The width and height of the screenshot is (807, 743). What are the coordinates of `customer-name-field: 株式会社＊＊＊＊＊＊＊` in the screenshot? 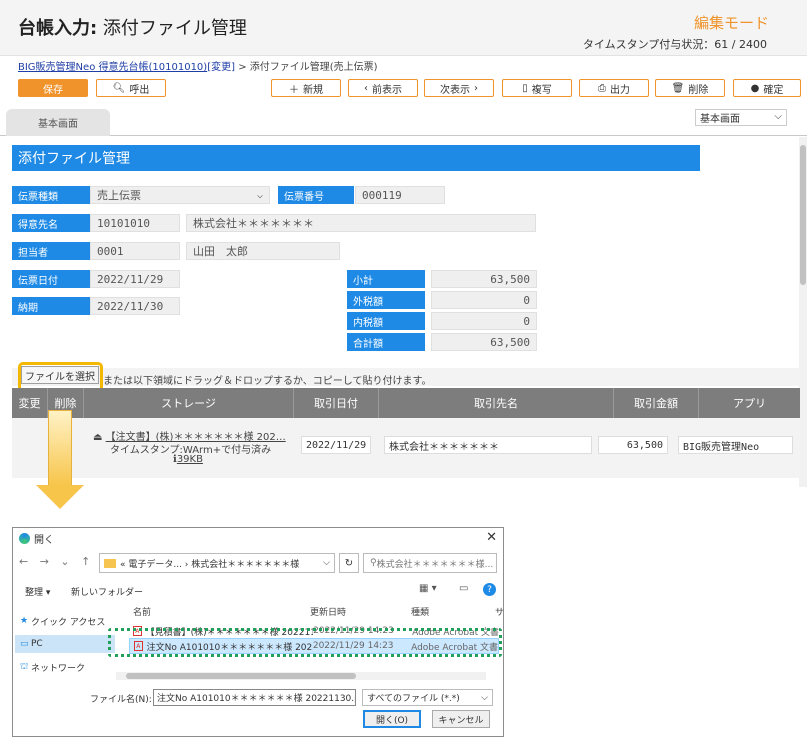 It's located at (361, 223).